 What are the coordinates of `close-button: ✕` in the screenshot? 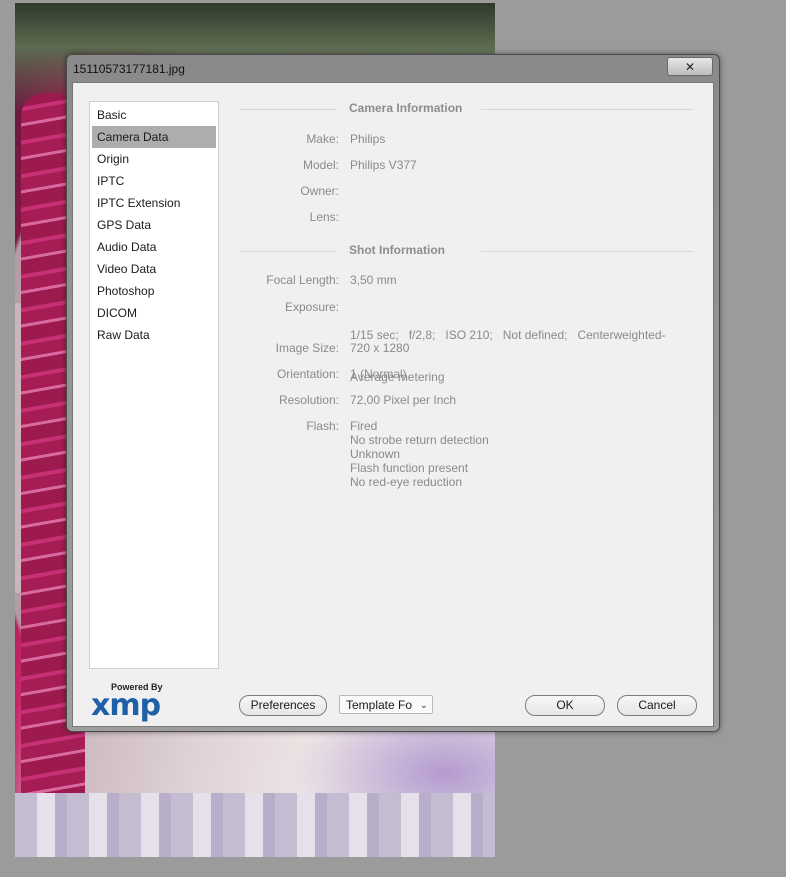 It's located at (690, 66).